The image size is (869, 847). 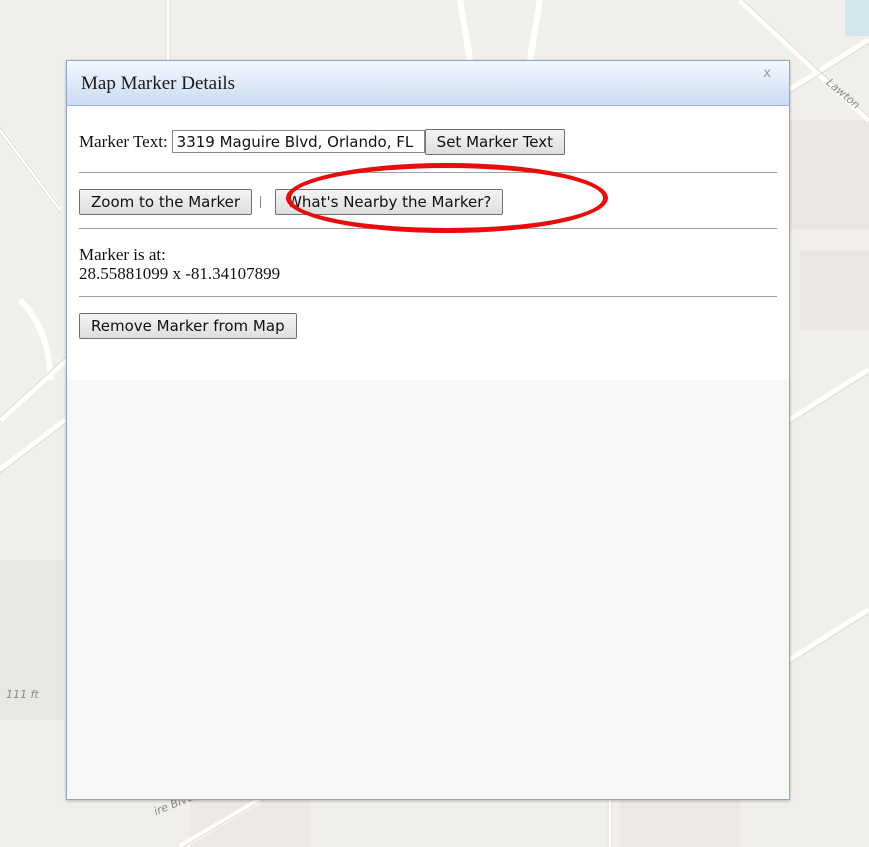 What do you see at coordinates (495, 141) in the screenshot?
I see `set-marker-text-button: Set Marker Text` at bounding box center [495, 141].